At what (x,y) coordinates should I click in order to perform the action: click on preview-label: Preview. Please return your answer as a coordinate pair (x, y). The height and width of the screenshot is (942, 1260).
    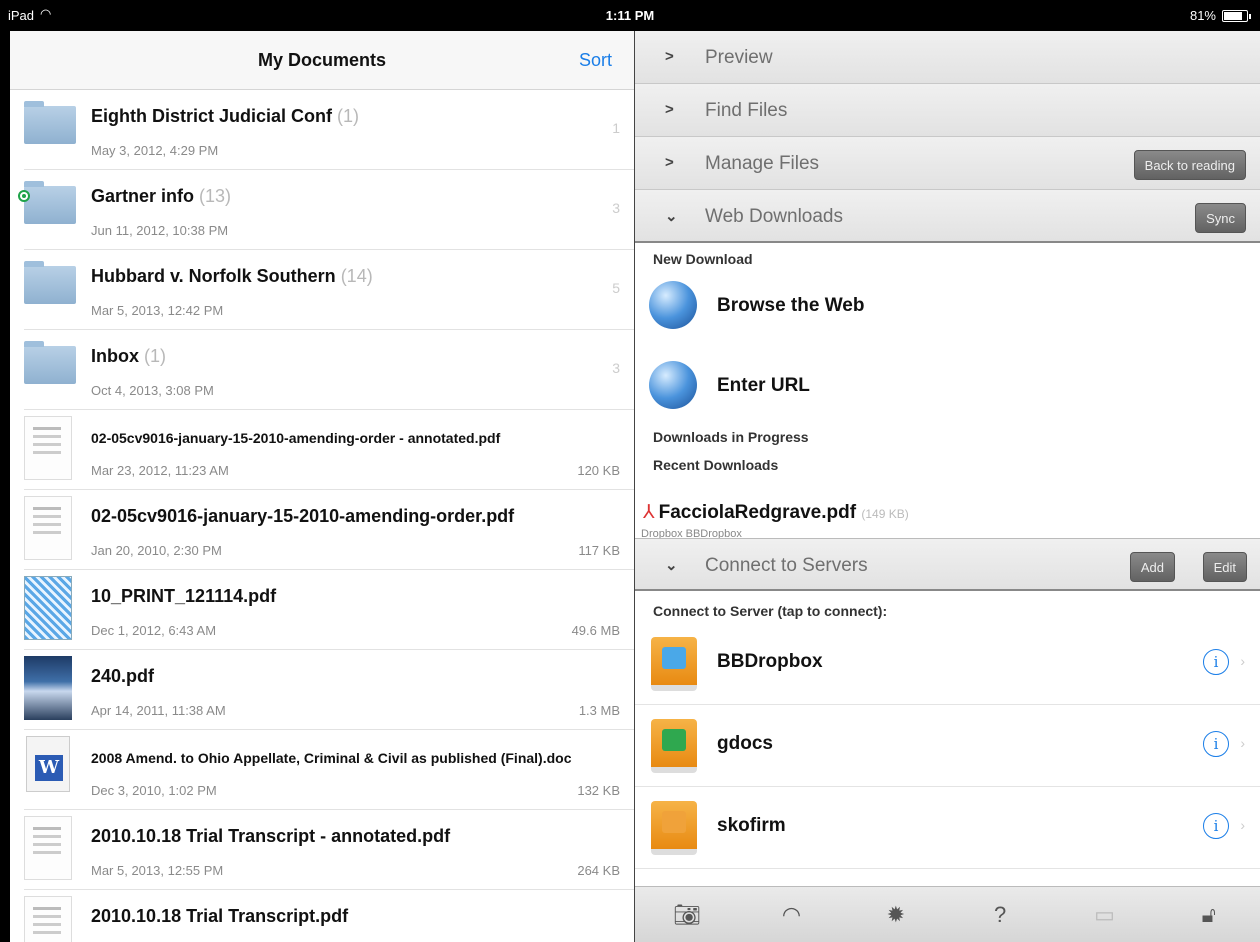
    Looking at the image, I should click on (739, 57).